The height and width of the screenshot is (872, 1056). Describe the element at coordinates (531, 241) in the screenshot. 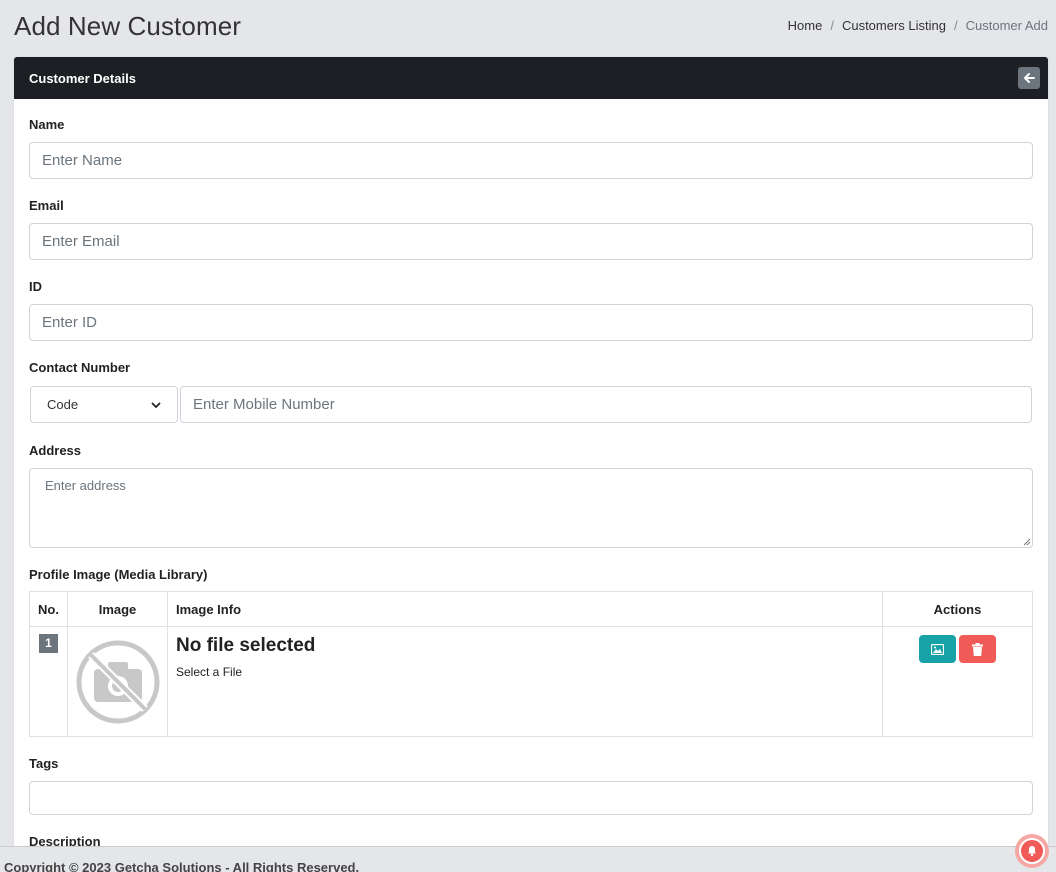

I see `email-input` at that location.